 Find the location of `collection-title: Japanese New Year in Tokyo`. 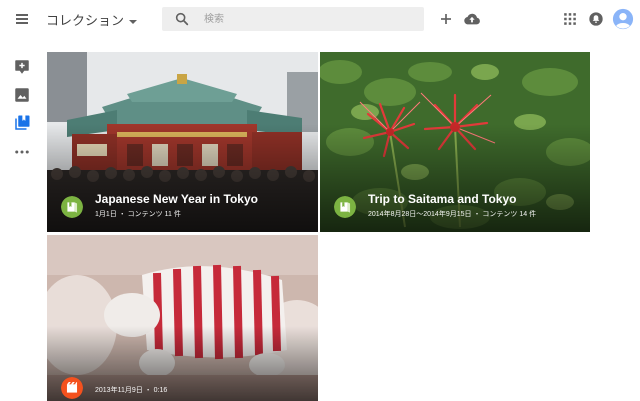

collection-title: Japanese New Year in Tokyo is located at coordinates (176, 199).